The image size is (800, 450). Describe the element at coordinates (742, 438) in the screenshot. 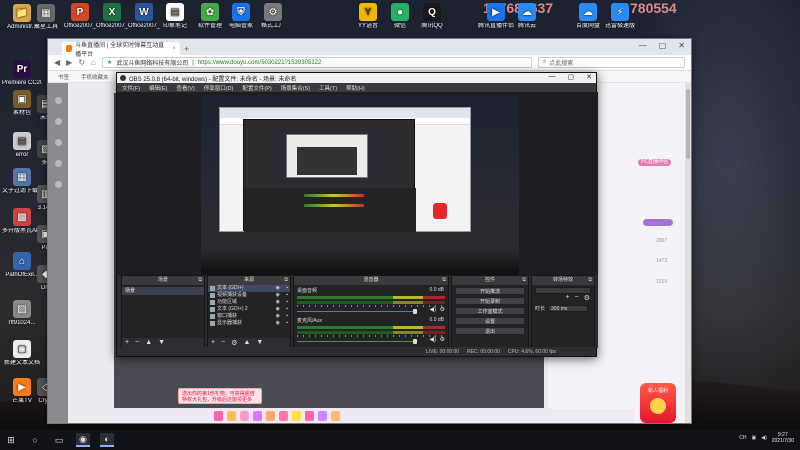

I see `tray-language: CH` at that location.